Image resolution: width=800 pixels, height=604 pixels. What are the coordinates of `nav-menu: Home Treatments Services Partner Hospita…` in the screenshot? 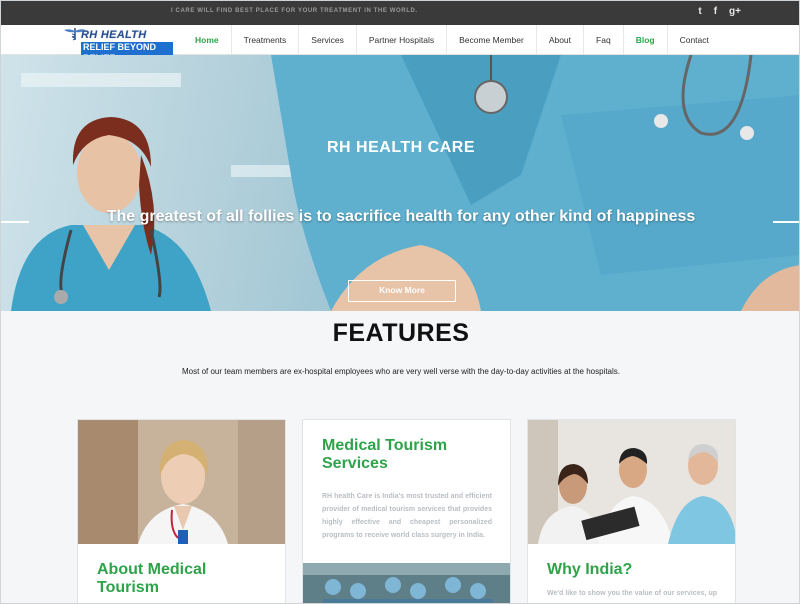 It's located at (452, 40).